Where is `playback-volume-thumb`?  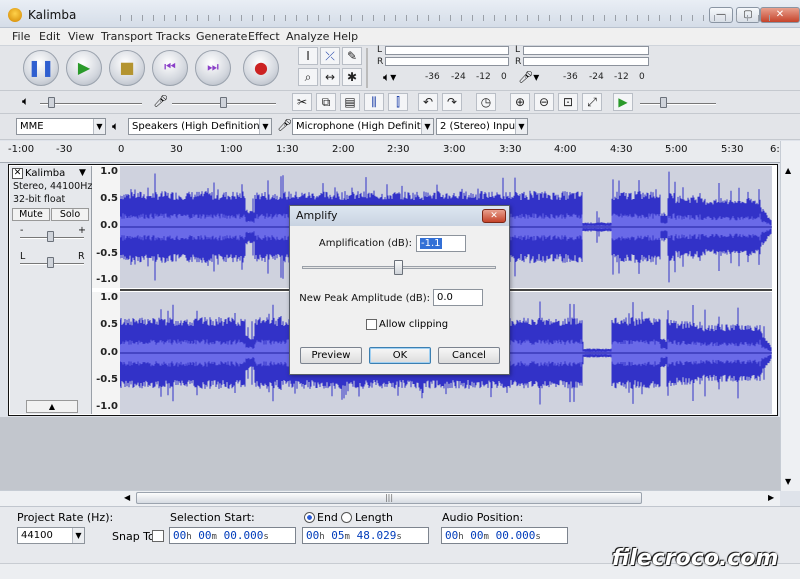
playback-volume-thumb is located at coordinates (51, 102).